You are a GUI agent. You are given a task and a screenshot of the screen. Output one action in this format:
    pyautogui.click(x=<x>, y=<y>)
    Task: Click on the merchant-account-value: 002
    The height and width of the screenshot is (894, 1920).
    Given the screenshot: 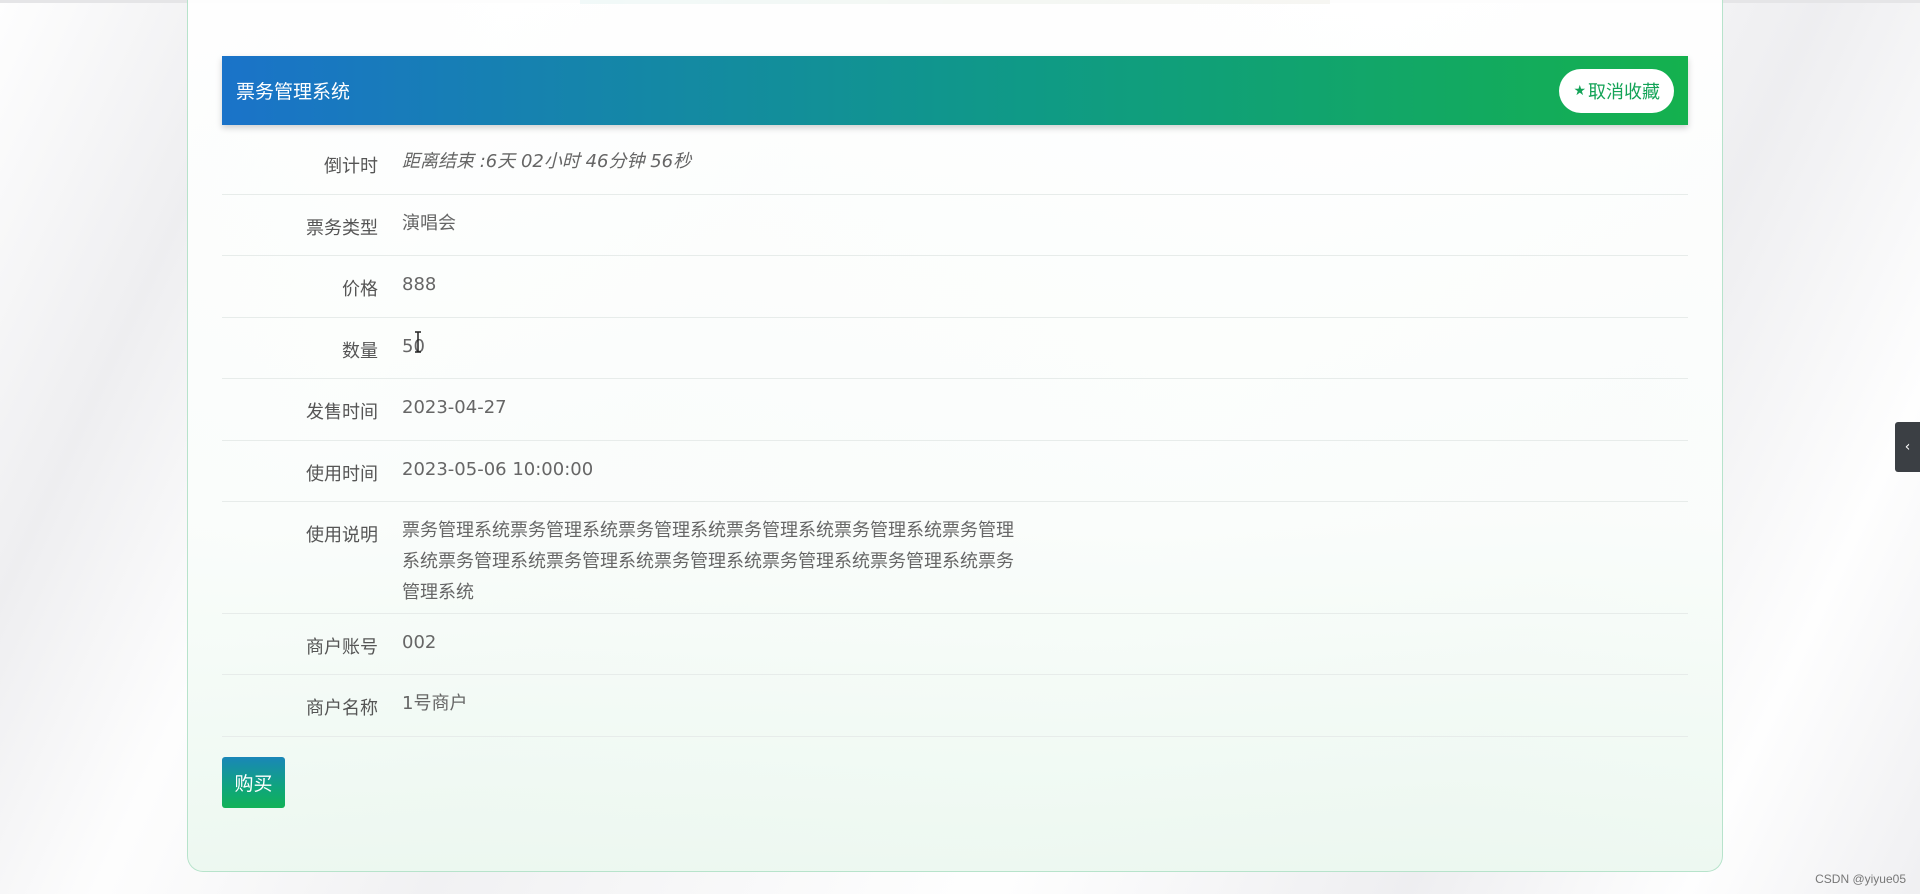 What is the action you would take?
    pyautogui.click(x=419, y=642)
    